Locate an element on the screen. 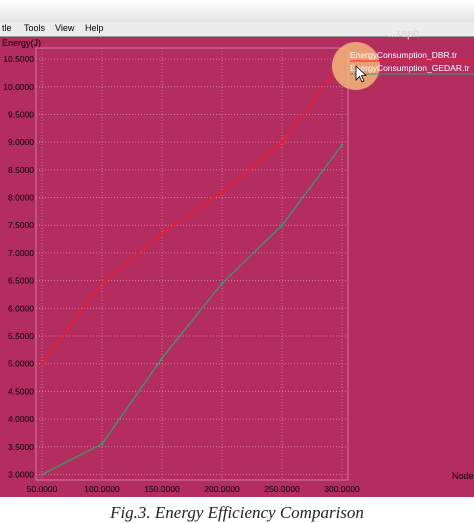 The image size is (474, 523). y-tick-label: 3.5000 is located at coordinates (21, 447).